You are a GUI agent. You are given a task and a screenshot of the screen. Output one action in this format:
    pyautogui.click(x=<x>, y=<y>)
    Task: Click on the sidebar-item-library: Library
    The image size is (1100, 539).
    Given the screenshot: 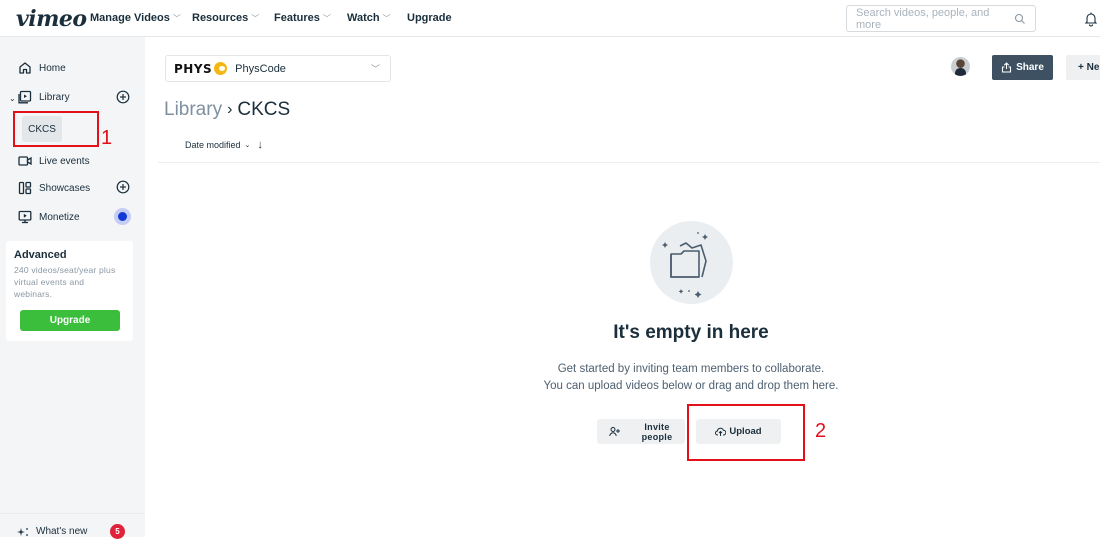 What is the action you would take?
    pyautogui.click(x=44, y=97)
    